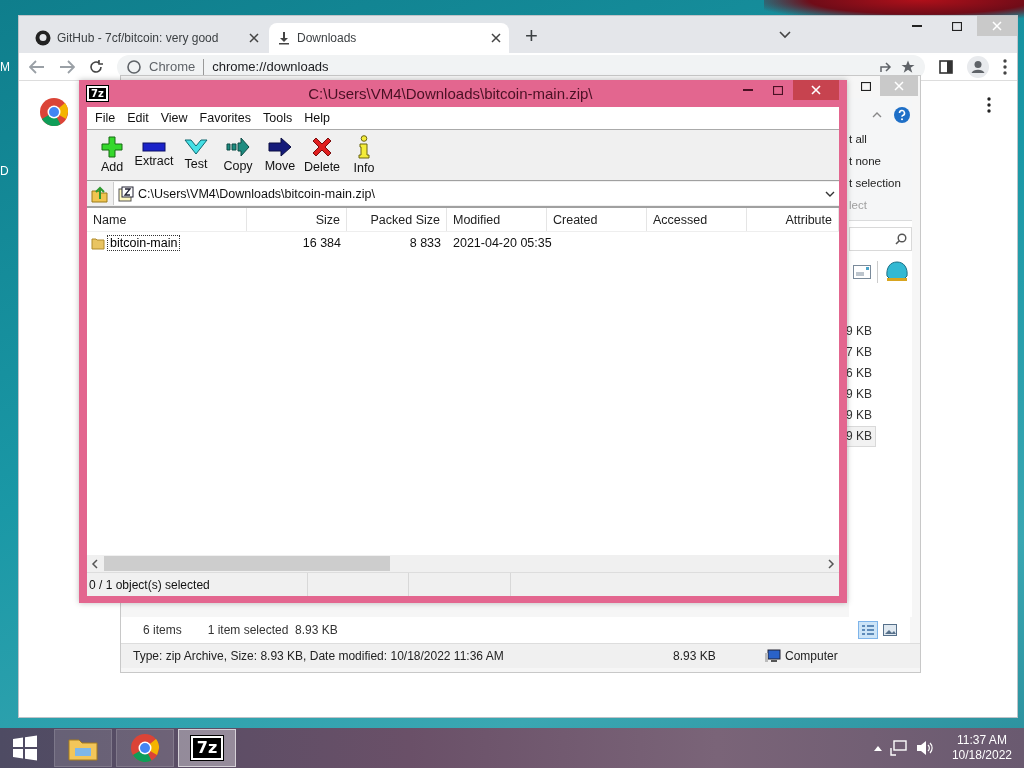 The width and height of the screenshot is (1024, 768). I want to click on share-icon, so click(886, 66).